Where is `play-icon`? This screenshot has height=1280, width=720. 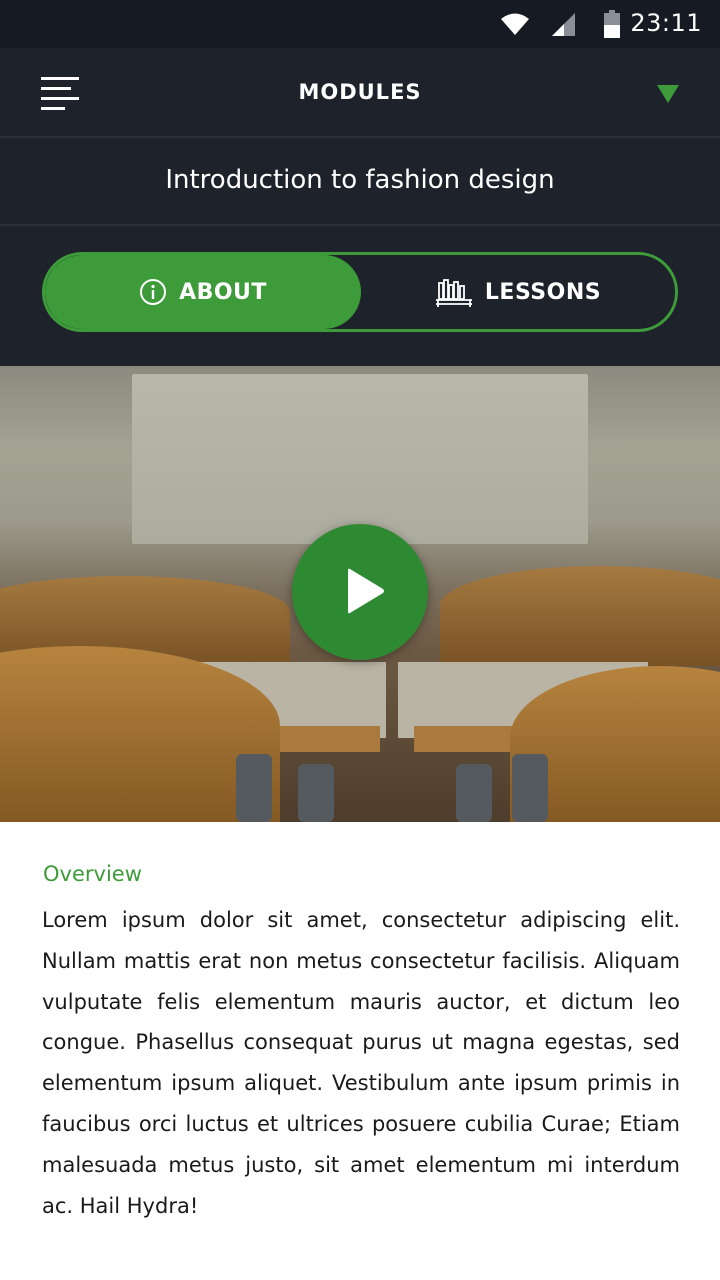 play-icon is located at coordinates (366, 591).